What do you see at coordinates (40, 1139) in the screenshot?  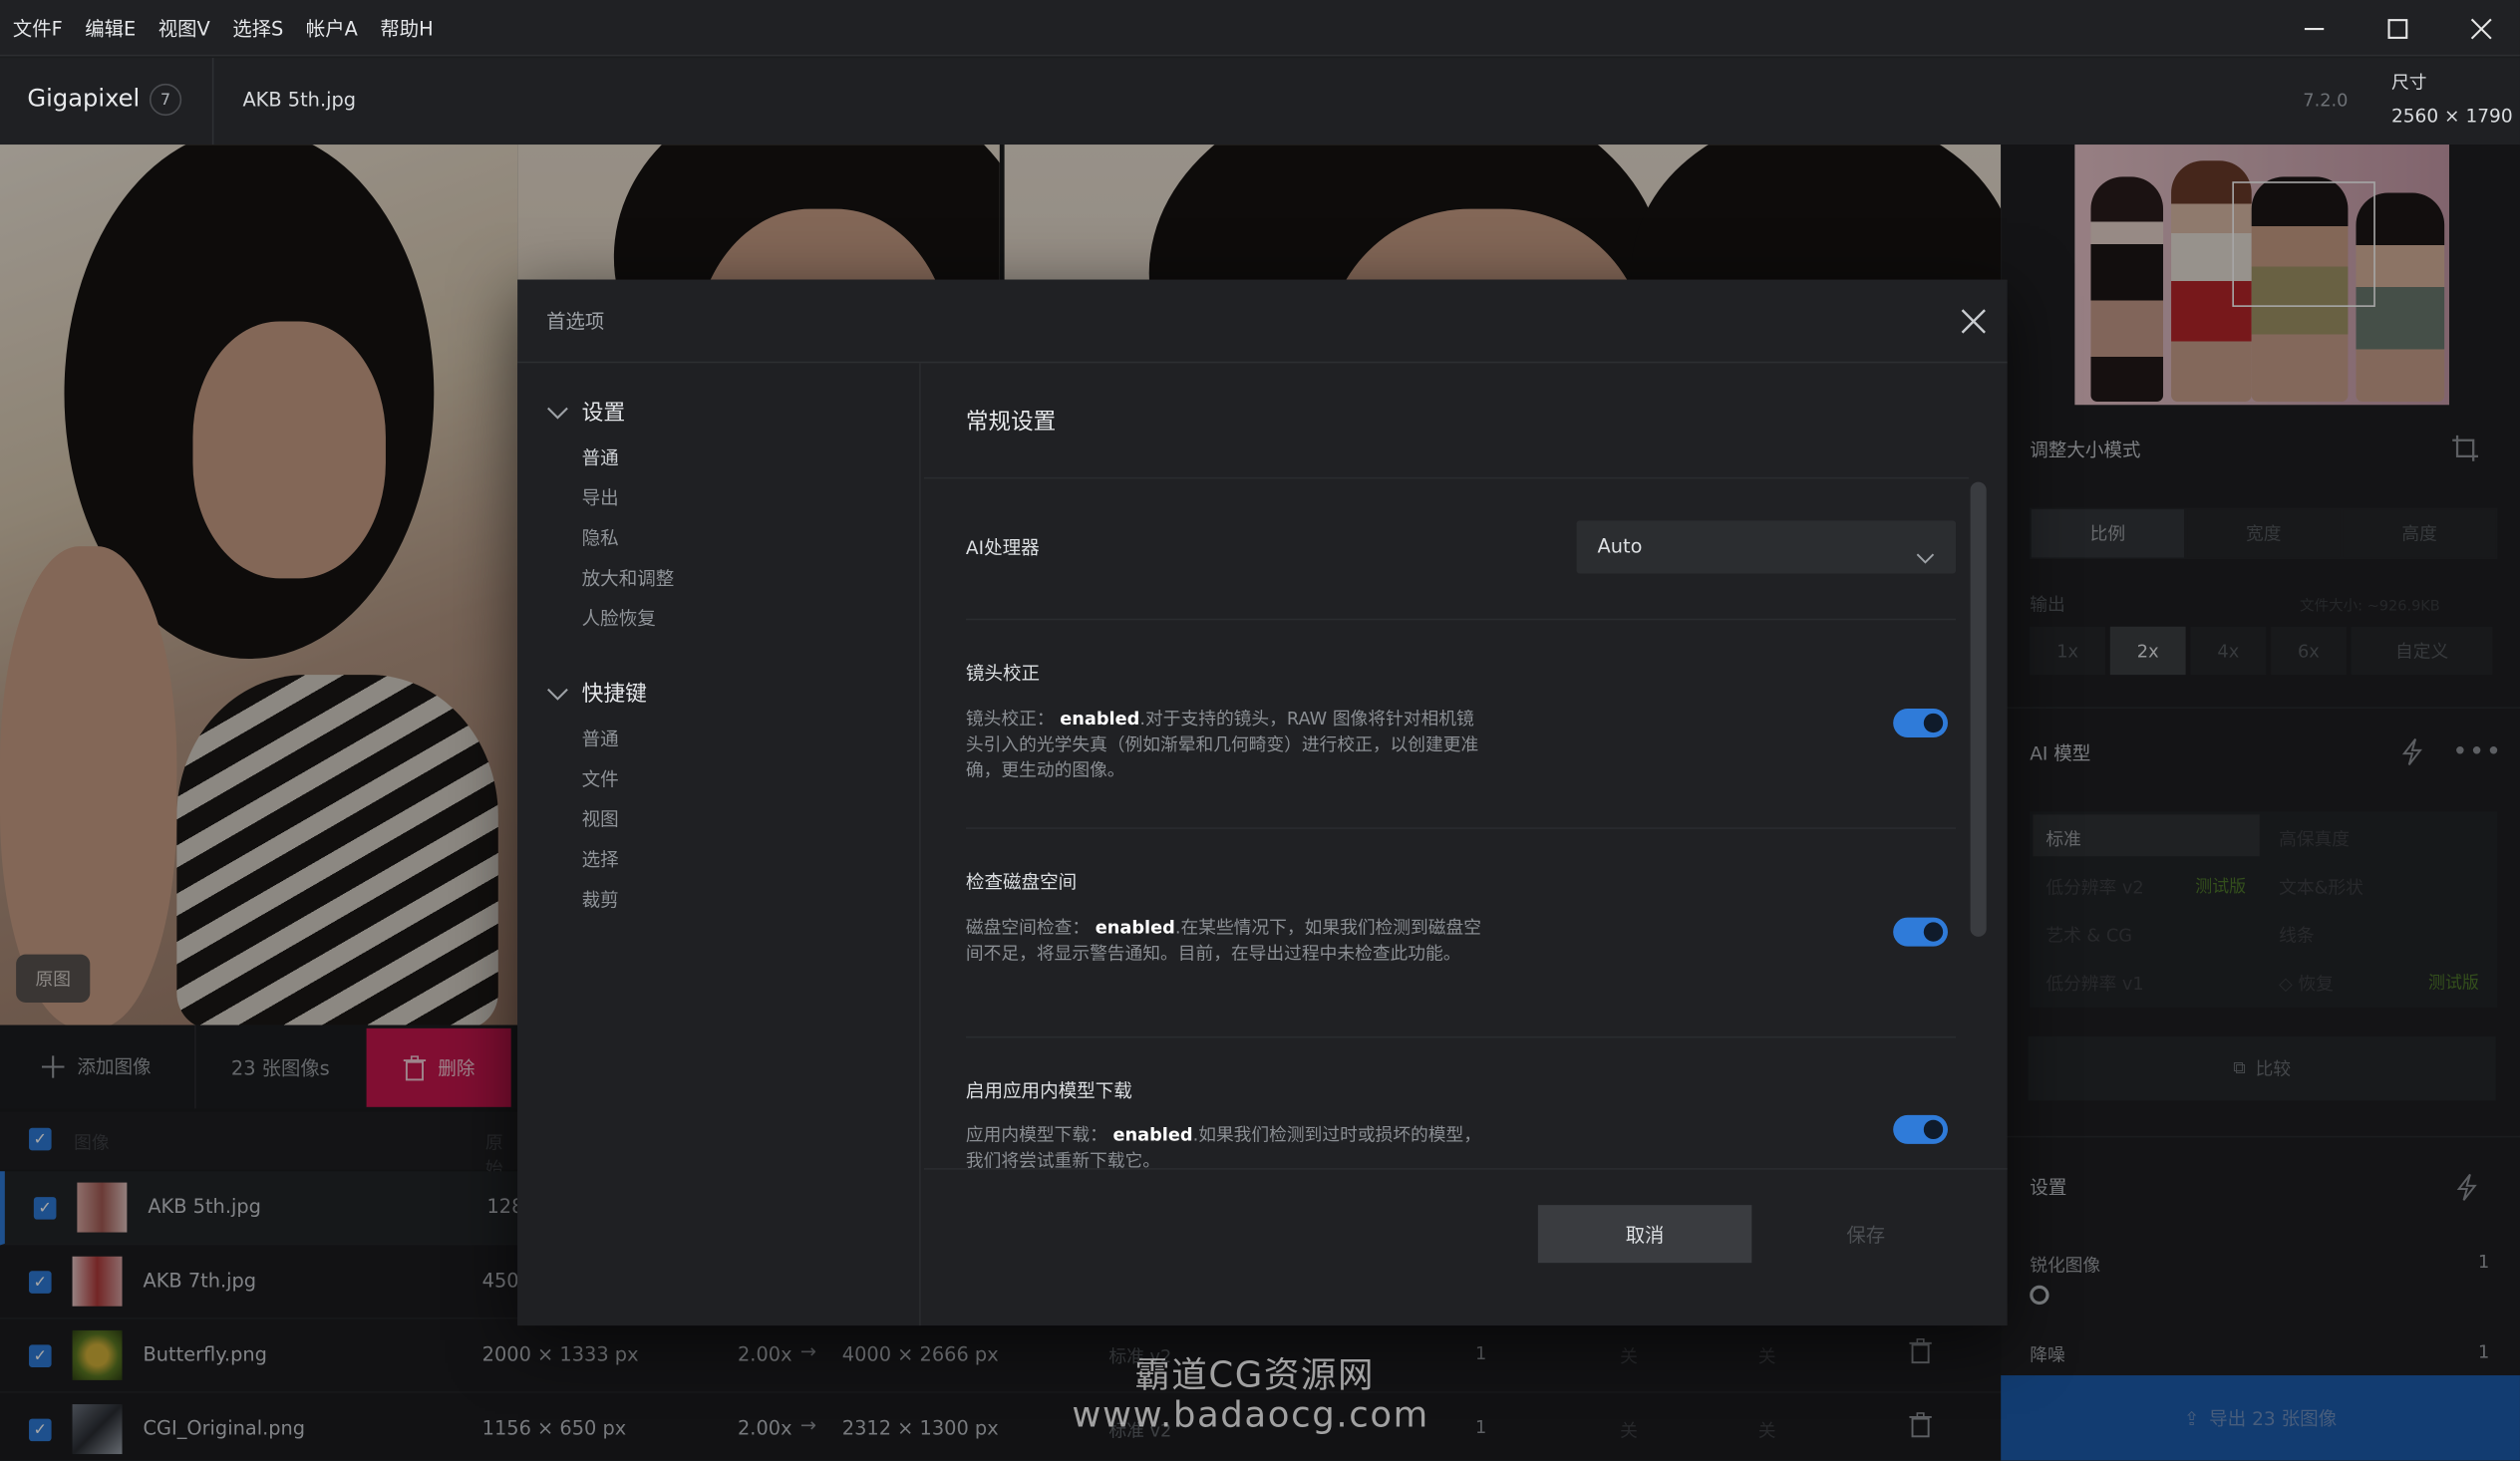 I see `select-all-checkbox: ✓` at bounding box center [40, 1139].